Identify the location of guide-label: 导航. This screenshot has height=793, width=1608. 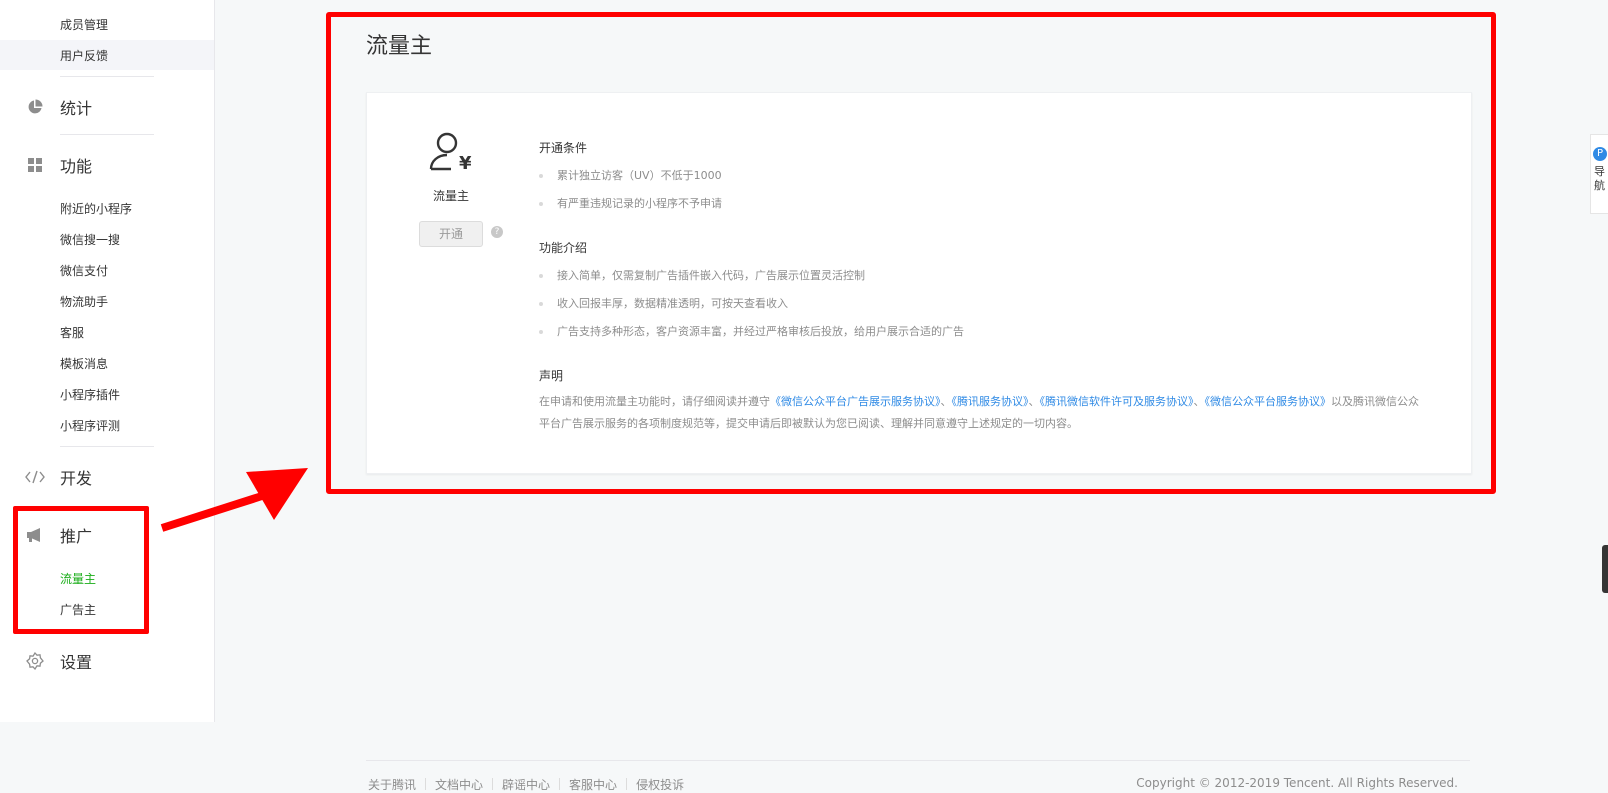
(1599, 178).